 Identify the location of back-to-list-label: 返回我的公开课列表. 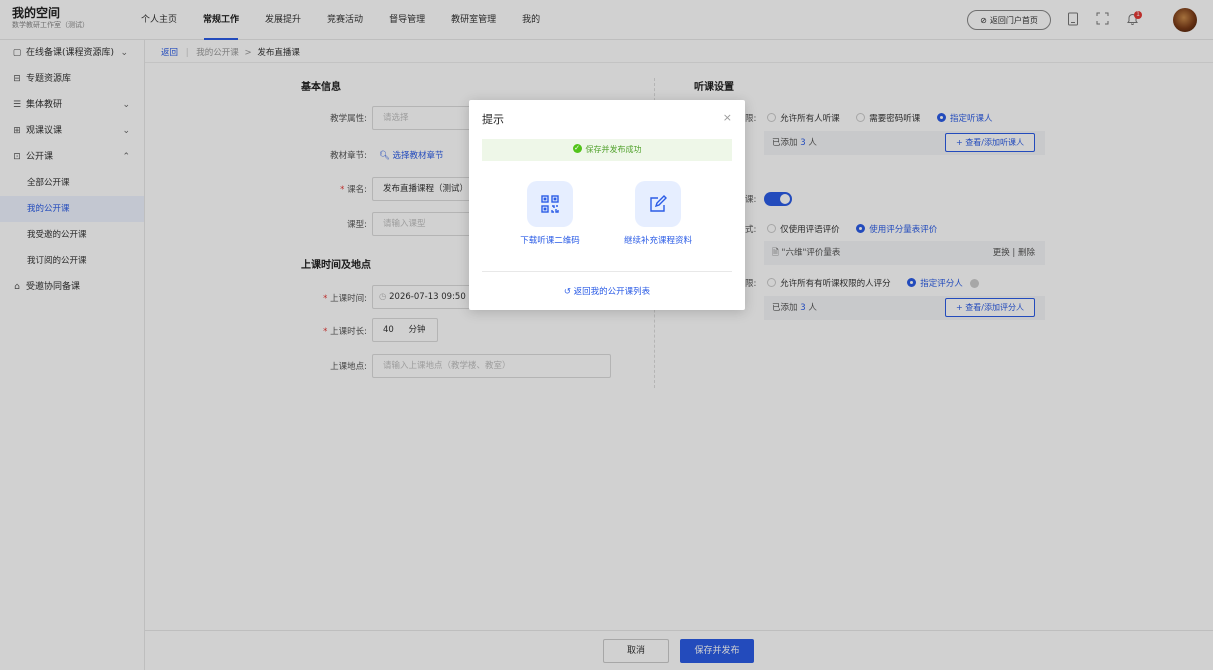
(612, 292).